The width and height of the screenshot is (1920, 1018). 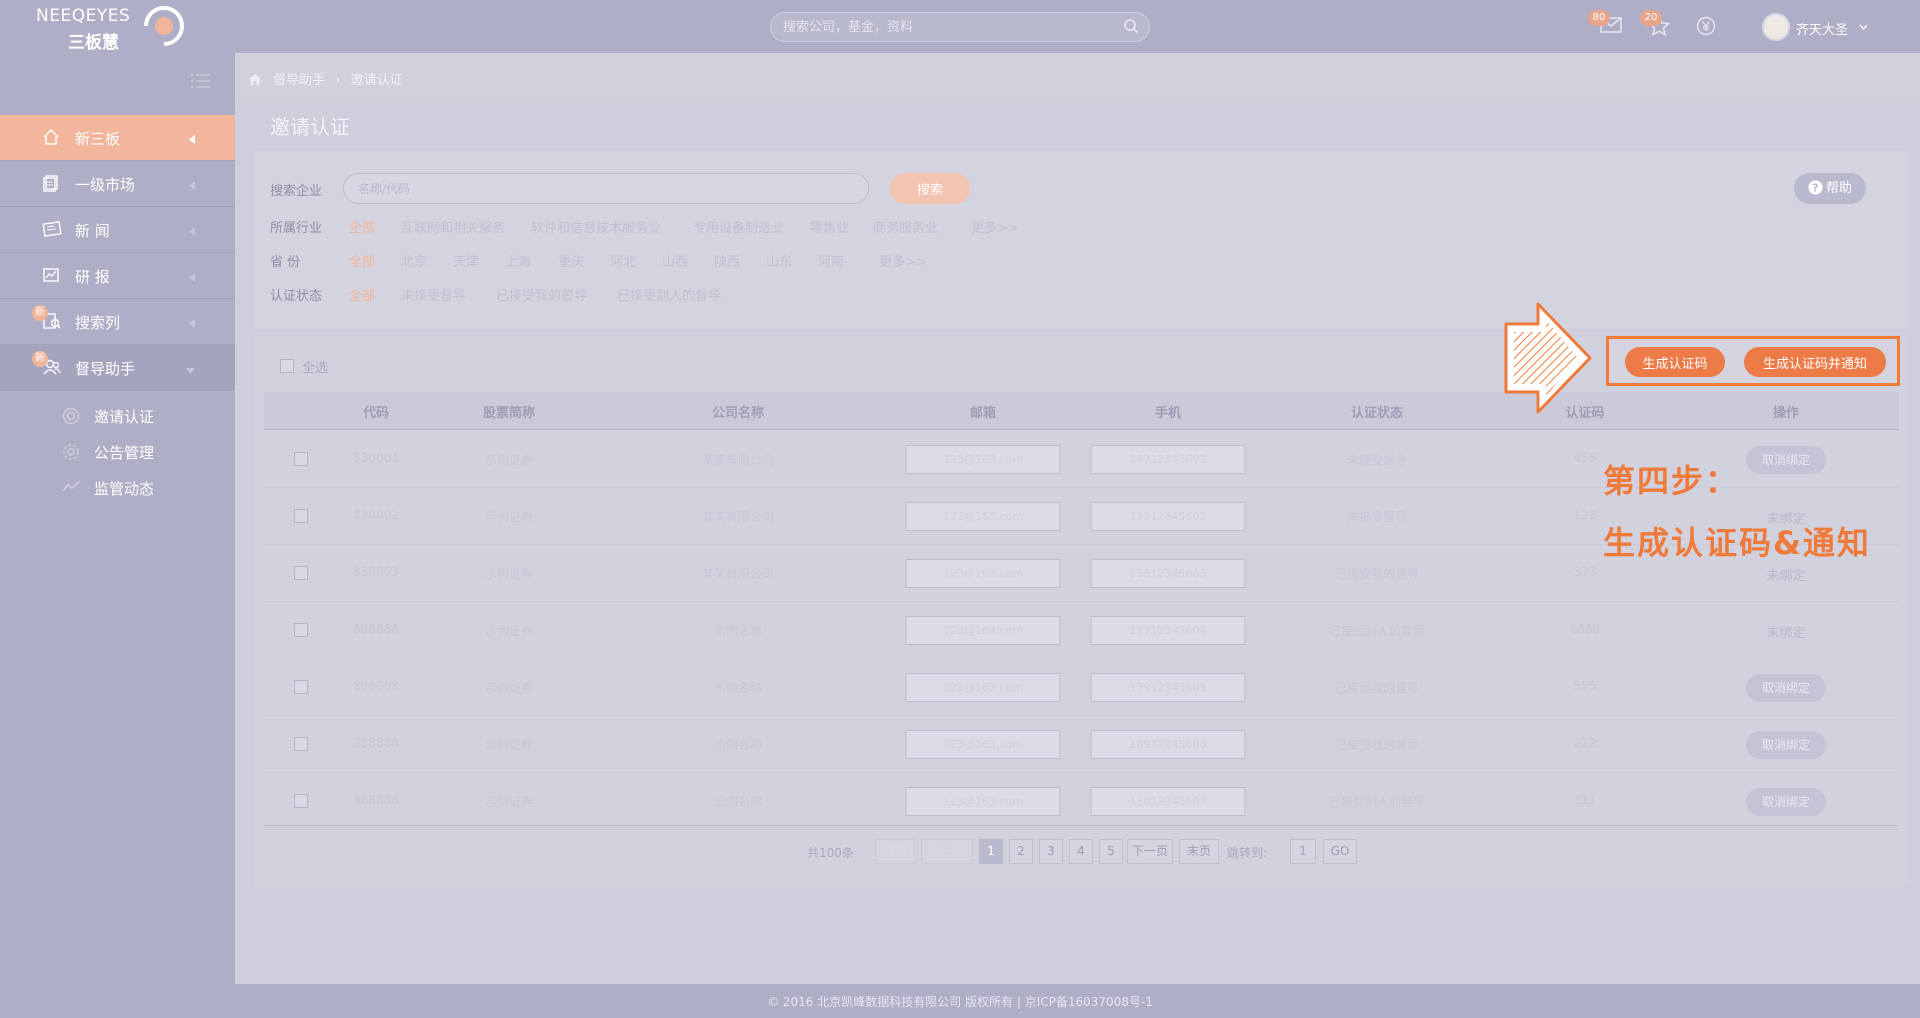 What do you see at coordinates (946, 27) in the screenshot?
I see `global-search-input` at bounding box center [946, 27].